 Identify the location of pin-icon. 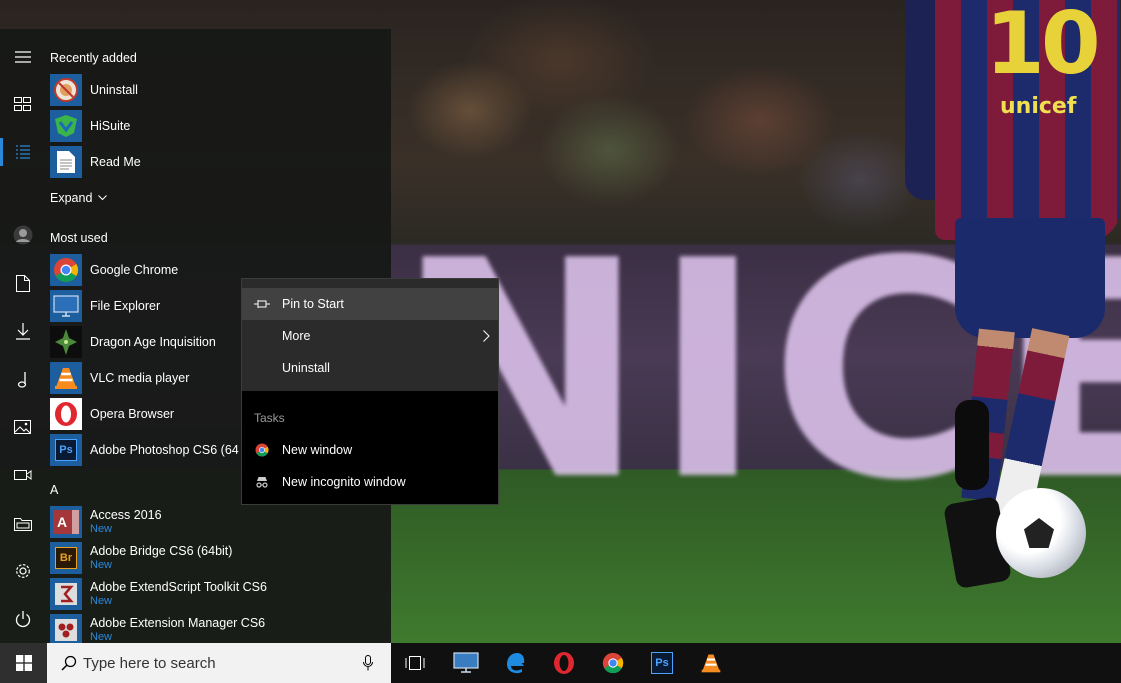
(262, 304).